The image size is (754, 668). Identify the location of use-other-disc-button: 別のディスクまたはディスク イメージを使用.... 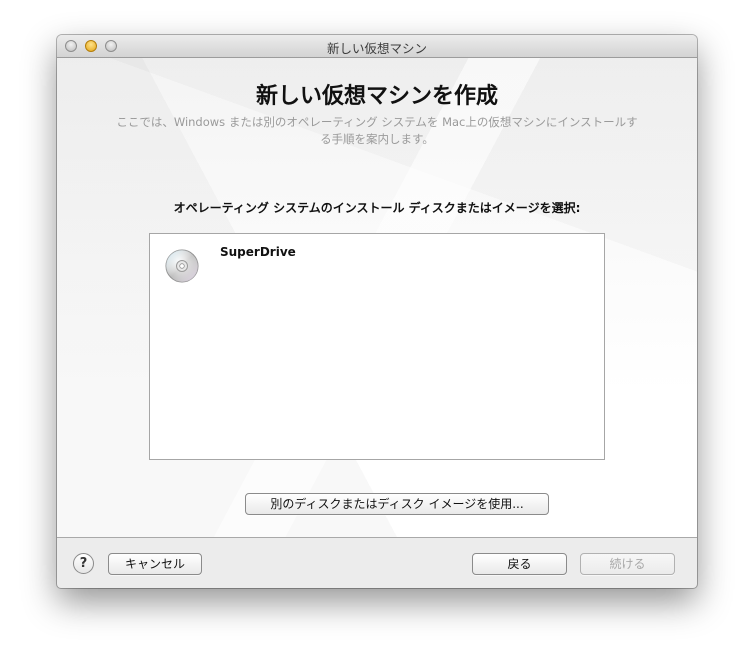
(397, 504).